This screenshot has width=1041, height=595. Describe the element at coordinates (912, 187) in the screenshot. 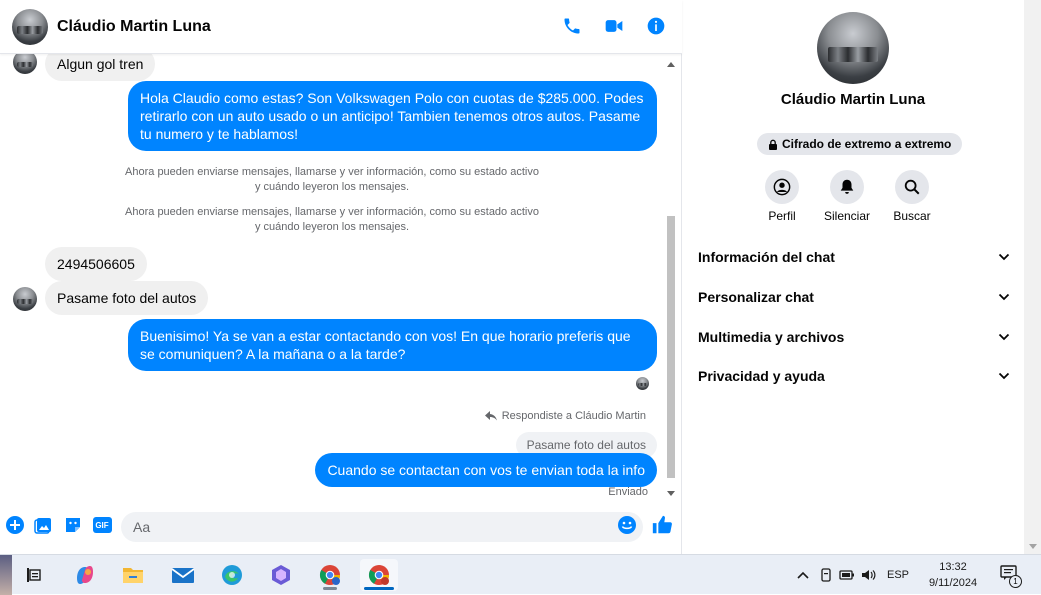

I see `search-icon` at that location.